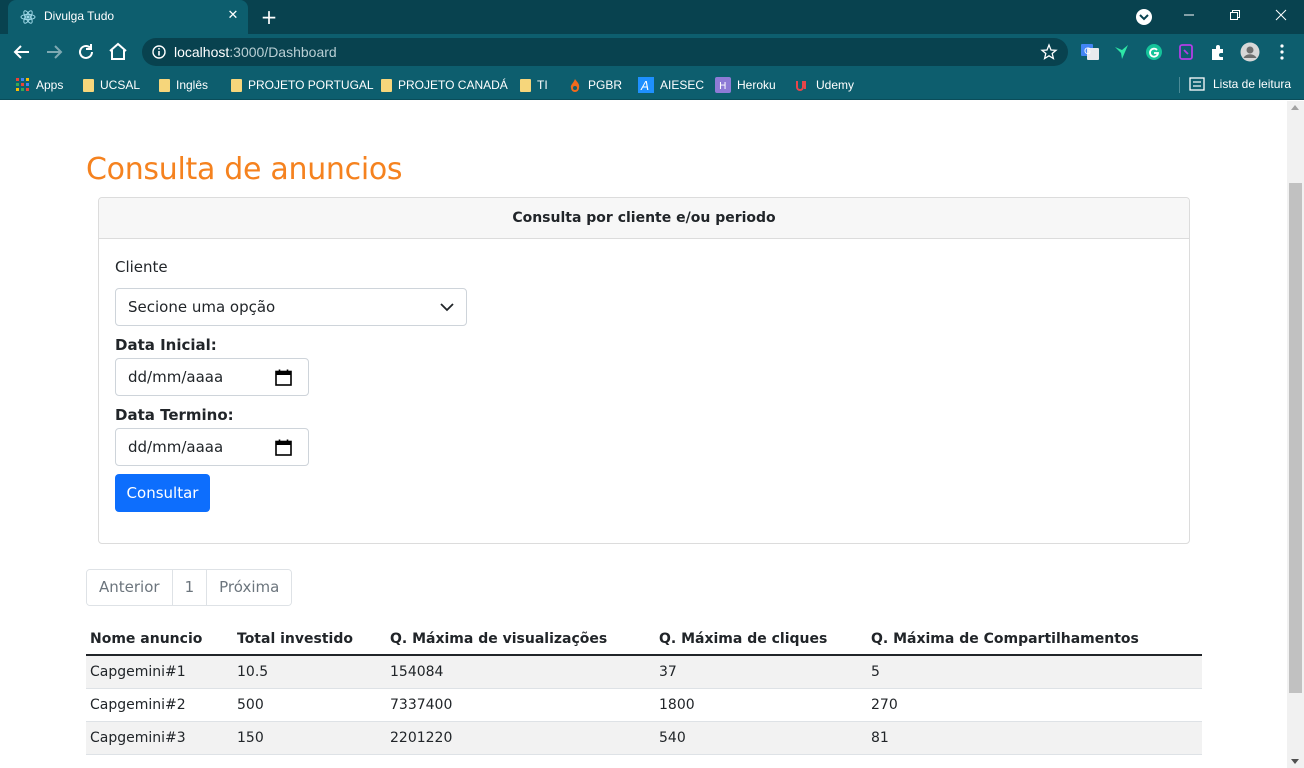  What do you see at coordinates (1189, 15) in the screenshot?
I see `minimize-icon` at bounding box center [1189, 15].